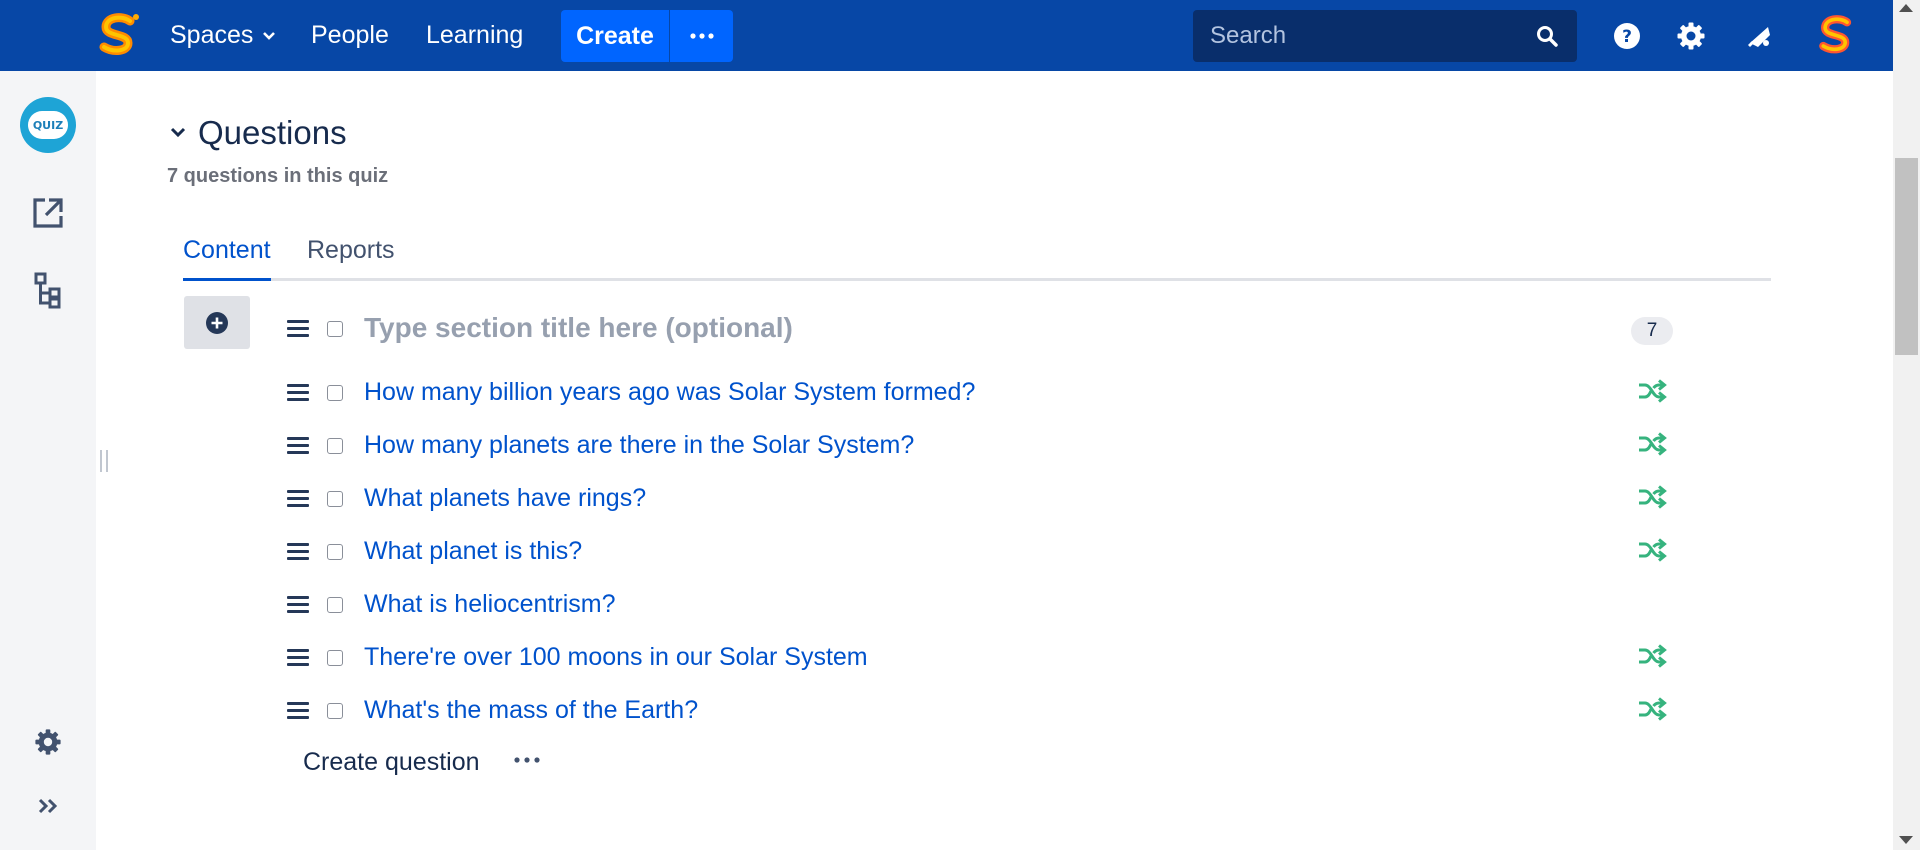 The height and width of the screenshot is (850, 1920). What do you see at coordinates (48, 742) in the screenshot?
I see `settings-icon` at bounding box center [48, 742].